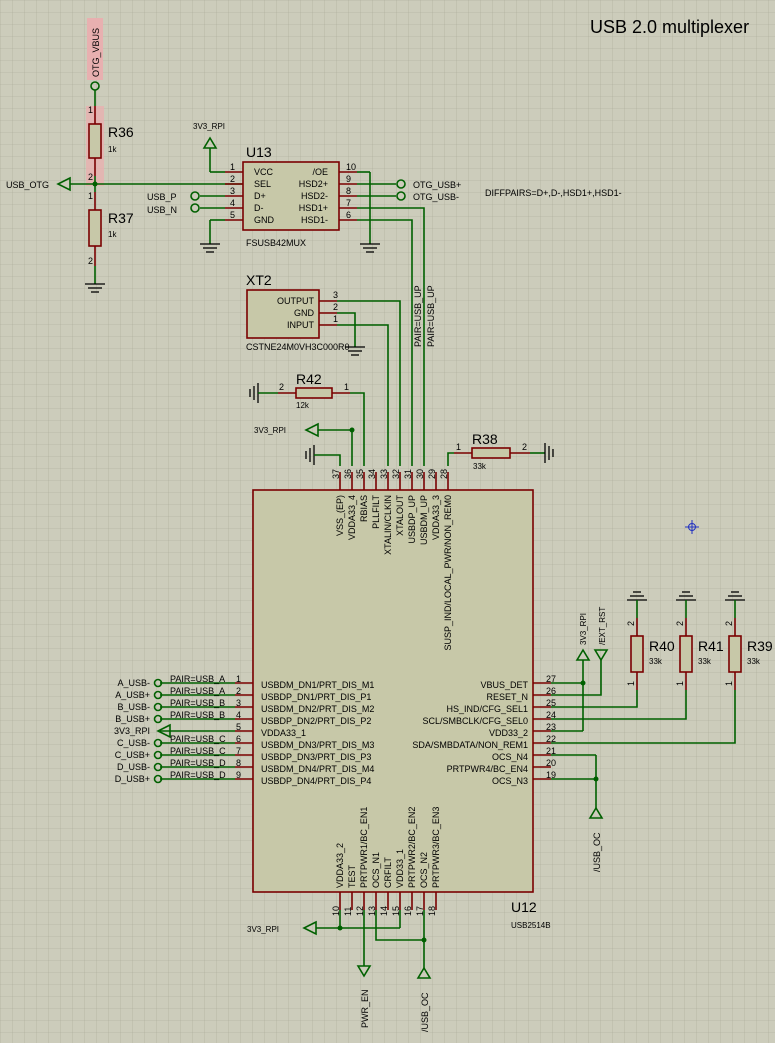  What do you see at coordinates (316, 757) in the screenshot?
I see `u12-pin-name: USBDP_DN3/PRT_DIS_P3` at bounding box center [316, 757].